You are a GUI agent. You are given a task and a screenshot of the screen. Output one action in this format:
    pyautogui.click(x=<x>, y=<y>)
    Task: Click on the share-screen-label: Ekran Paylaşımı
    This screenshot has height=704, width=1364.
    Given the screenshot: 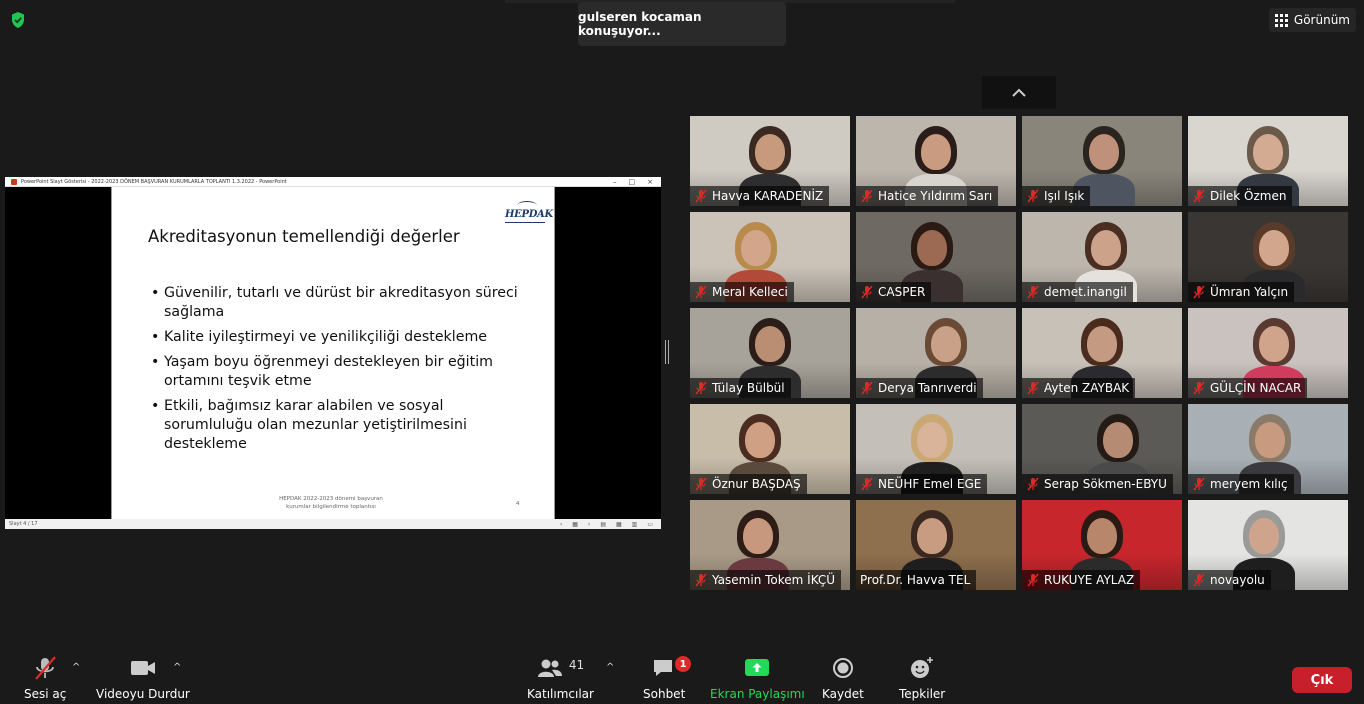 What is the action you would take?
    pyautogui.click(x=757, y=694)
    